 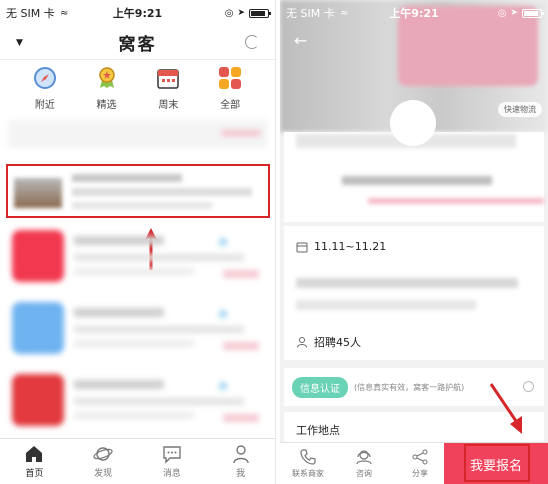 What do you see at coordinates (171, 474) in the screenshot?
I see `tab-label: 消息` at bounding box center [171, 474].